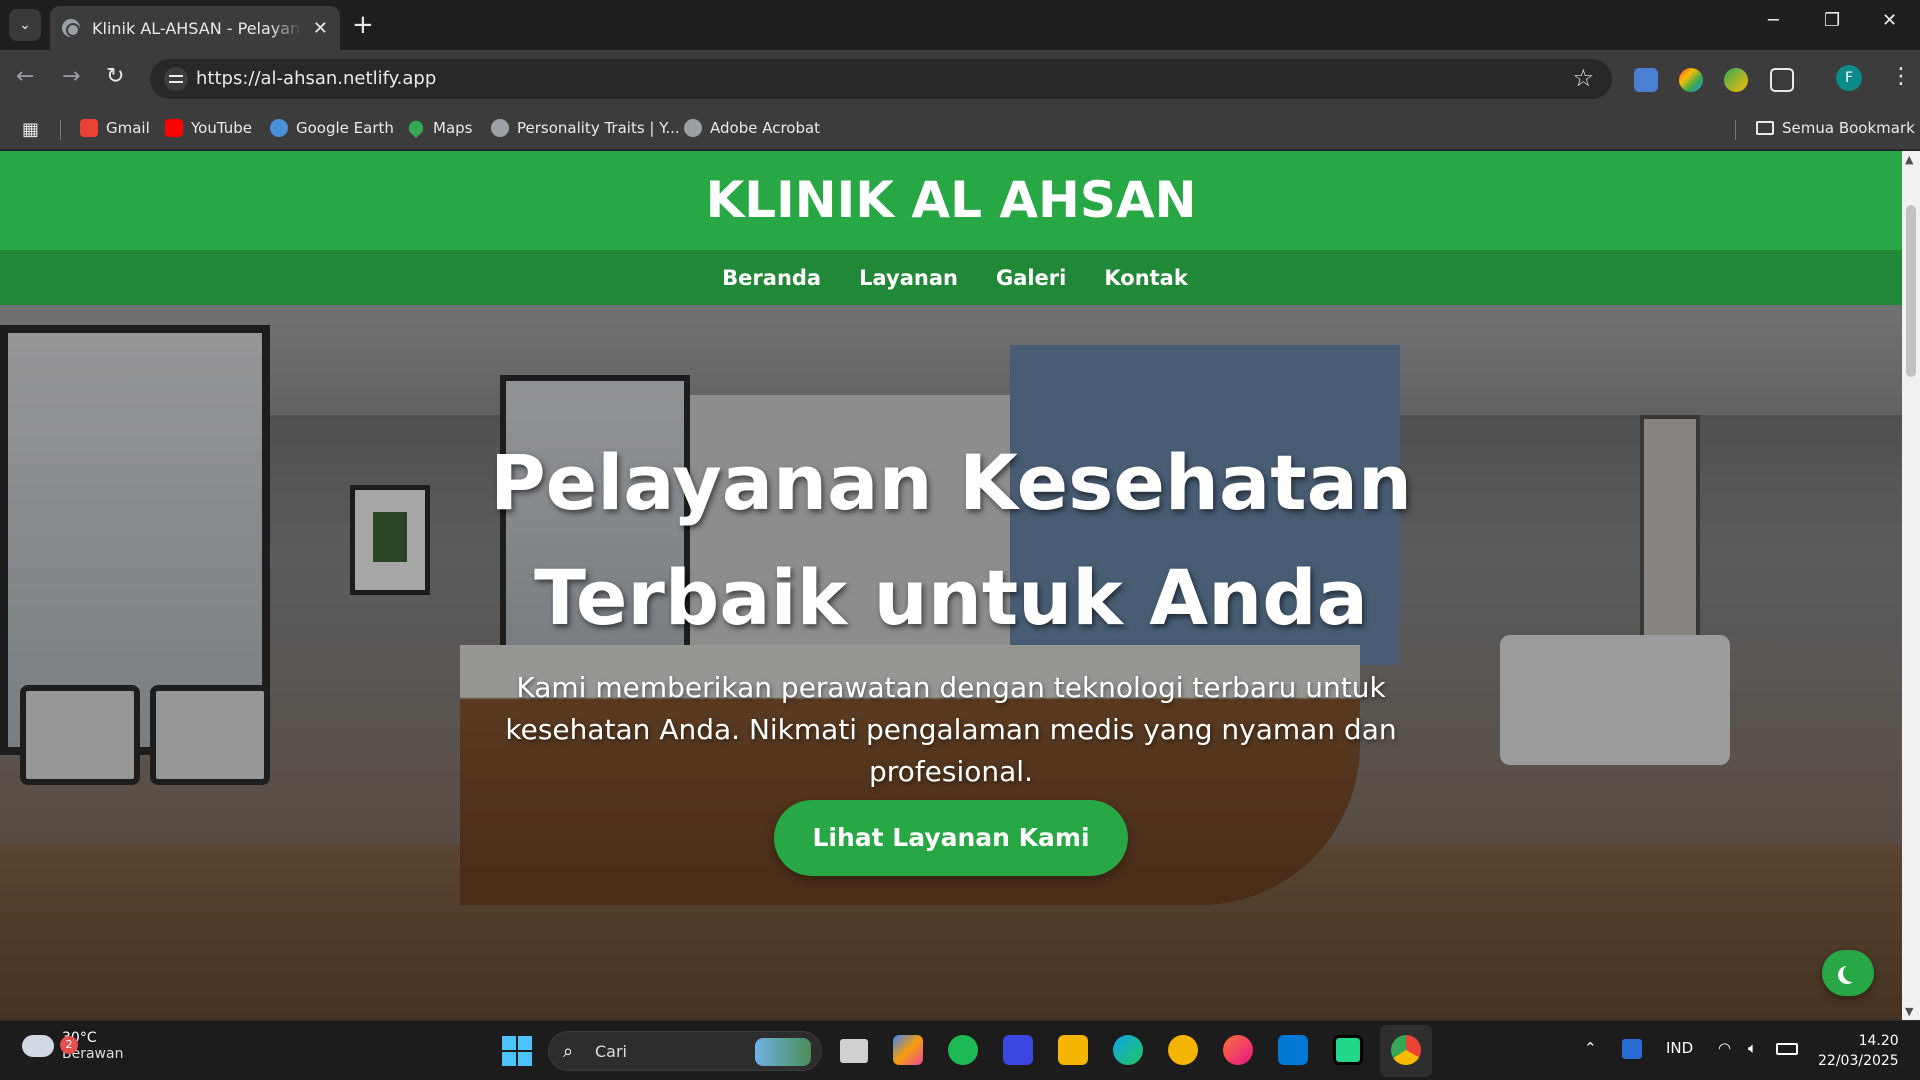  What do you see at coordinates (71, 76) in the screenshot?
I see `forward-button: →` at bounding box center [71, 76].